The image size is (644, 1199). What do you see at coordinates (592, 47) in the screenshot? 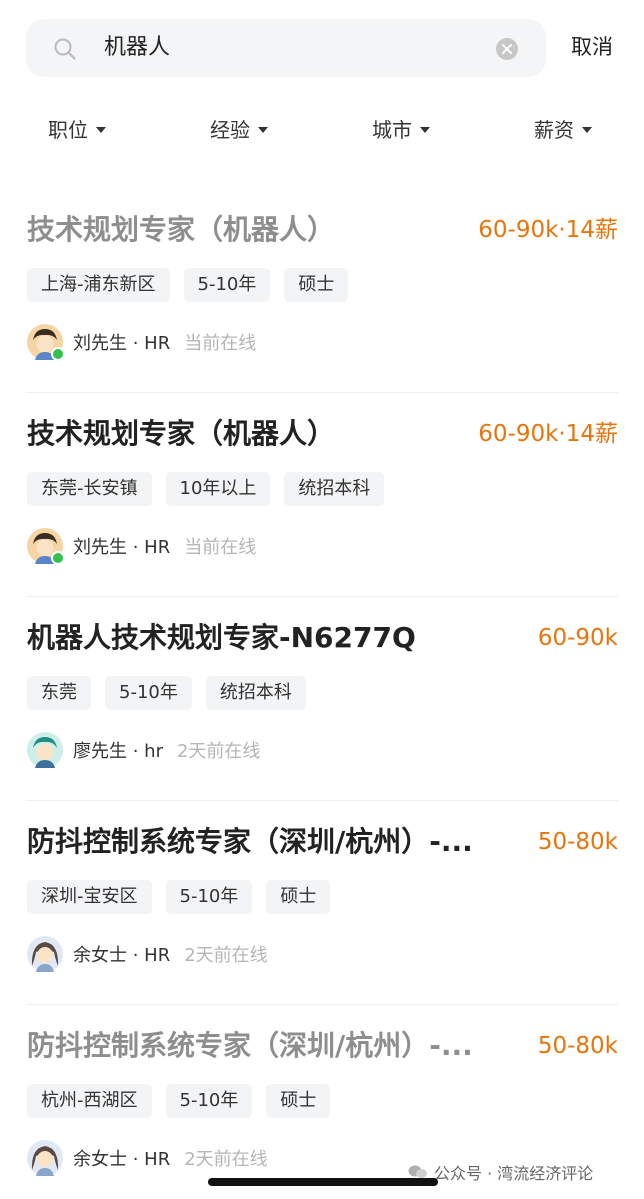
I see `cancel-button: 取消` at bounding box center [592, 47].